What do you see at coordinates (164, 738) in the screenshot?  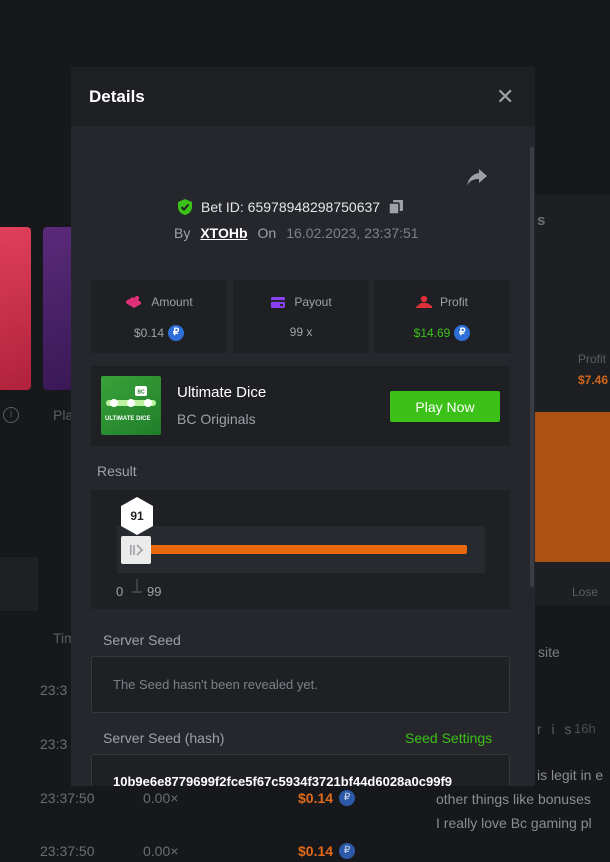 I see `server-seed-hash-label: Server Seed (hash)` at bounding box center [164, 738].